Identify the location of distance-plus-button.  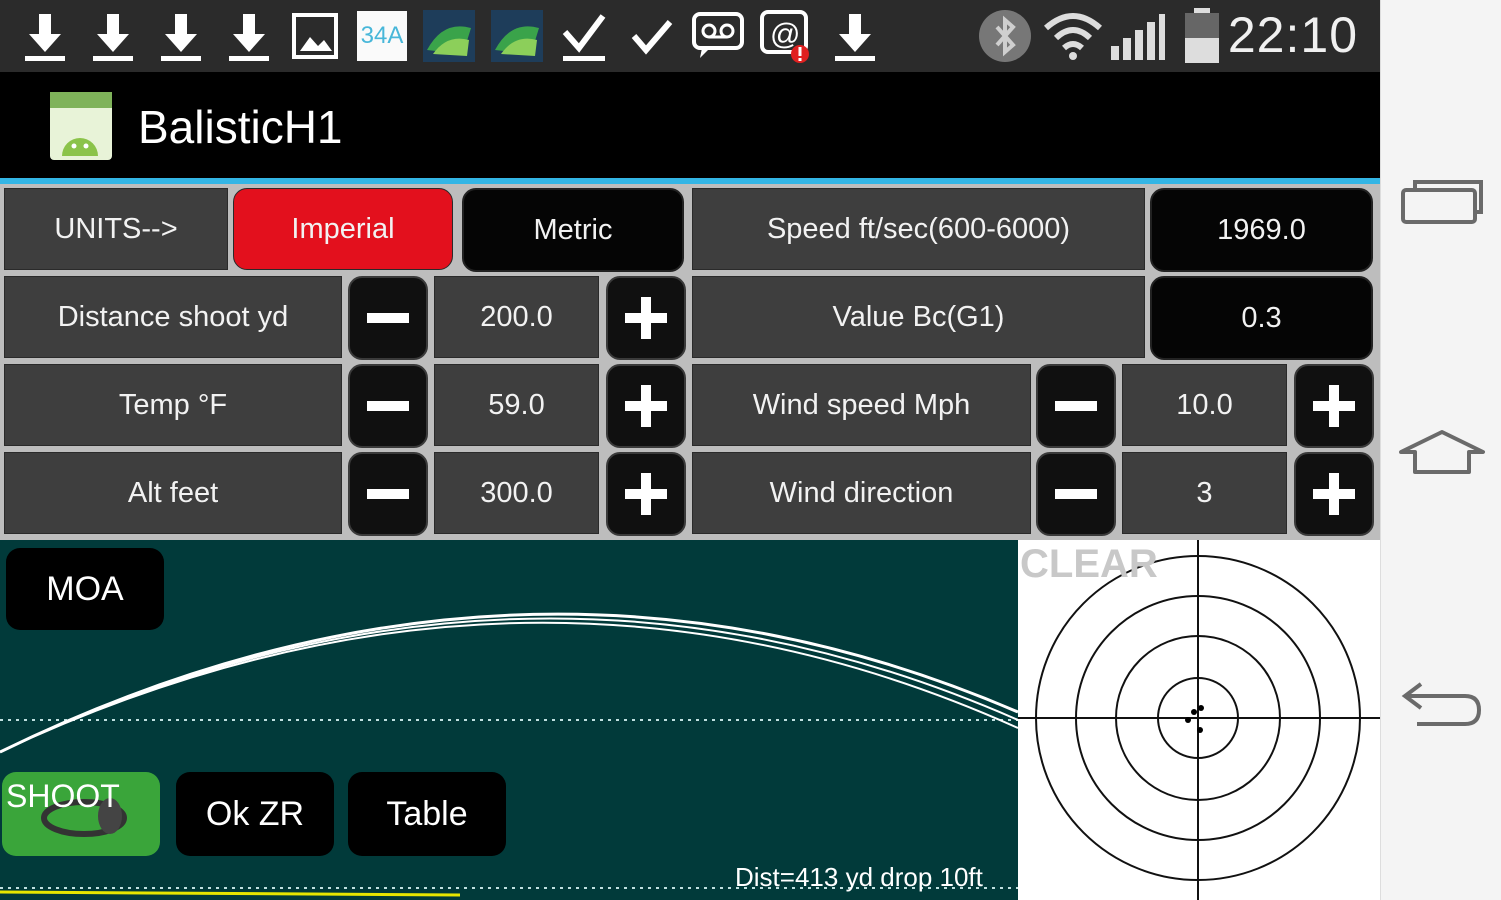
(646, 318).